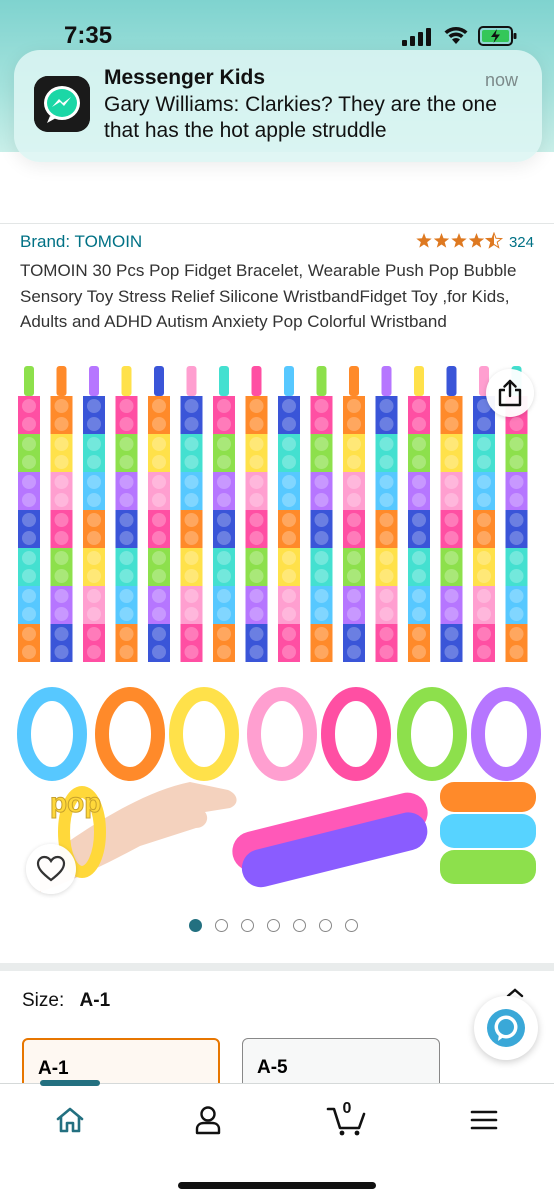 This screenshot has width=554, height=1200. What do you see at coordinates (416, 37) in the screenshot?
I see `signal-icon` at bounding box center [416, 37].